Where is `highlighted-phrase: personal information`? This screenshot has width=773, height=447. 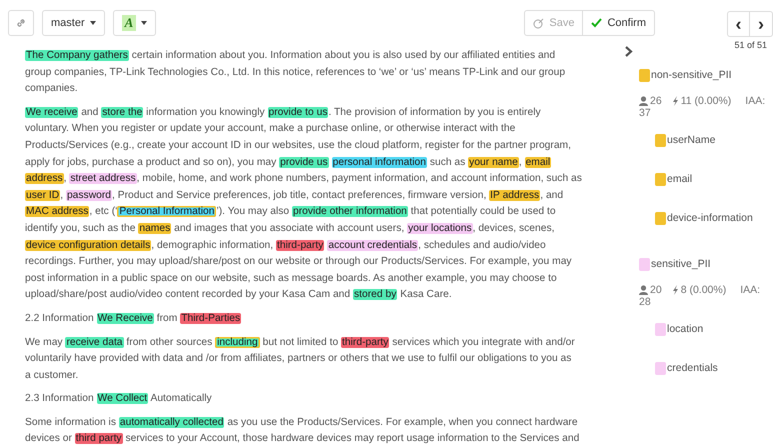 highlighted-phrase: personal information is located at coordinates (379, 162).